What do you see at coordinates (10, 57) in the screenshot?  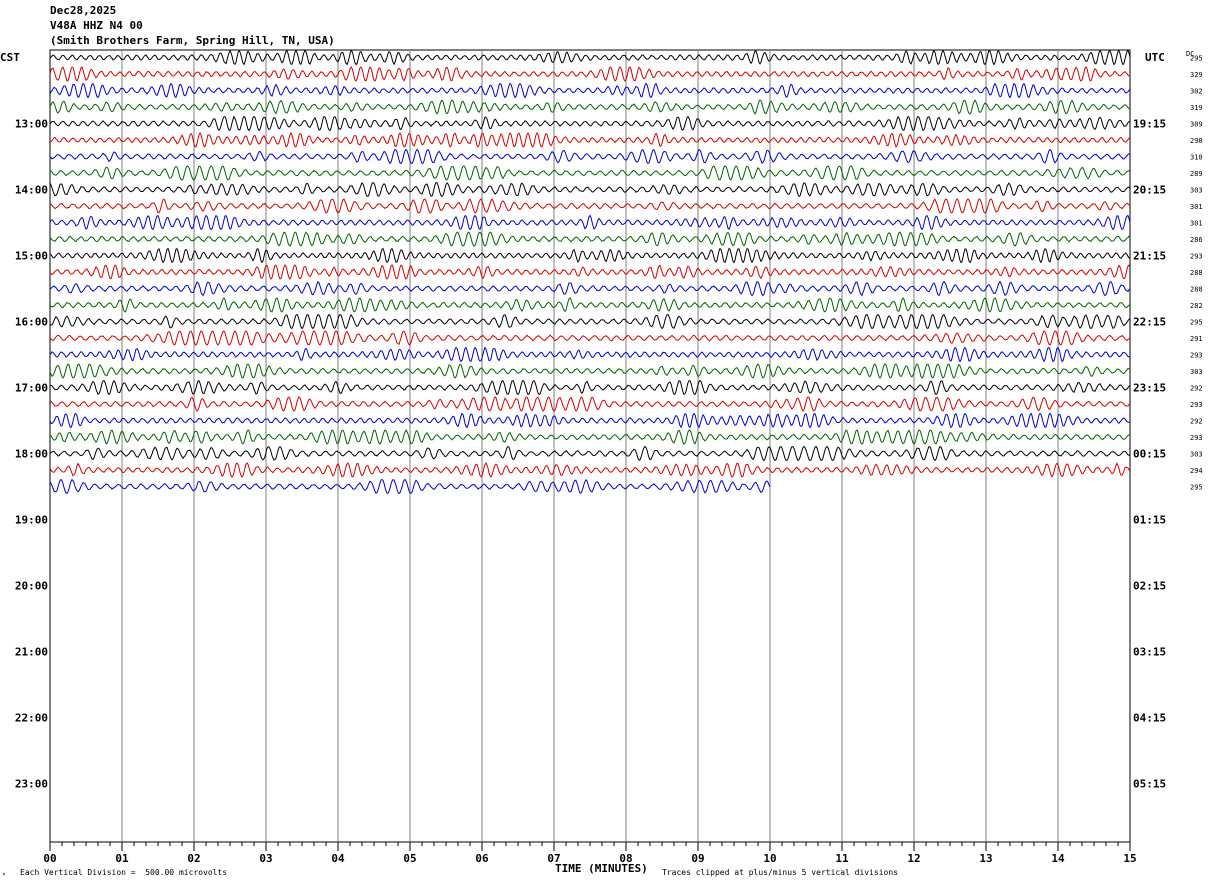 I see `left-axis-label: CST` at bounding box center [10, 57].